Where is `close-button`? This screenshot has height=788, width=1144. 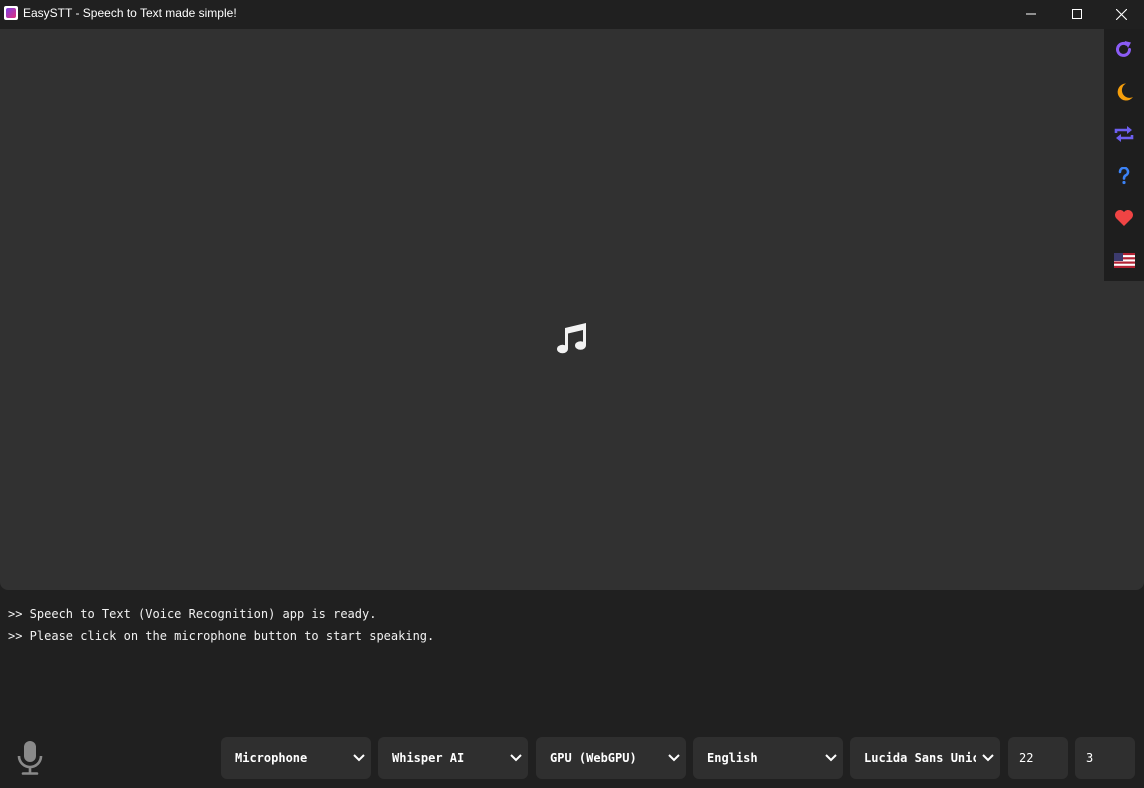 close-button is located at coordinates (1121, 14).